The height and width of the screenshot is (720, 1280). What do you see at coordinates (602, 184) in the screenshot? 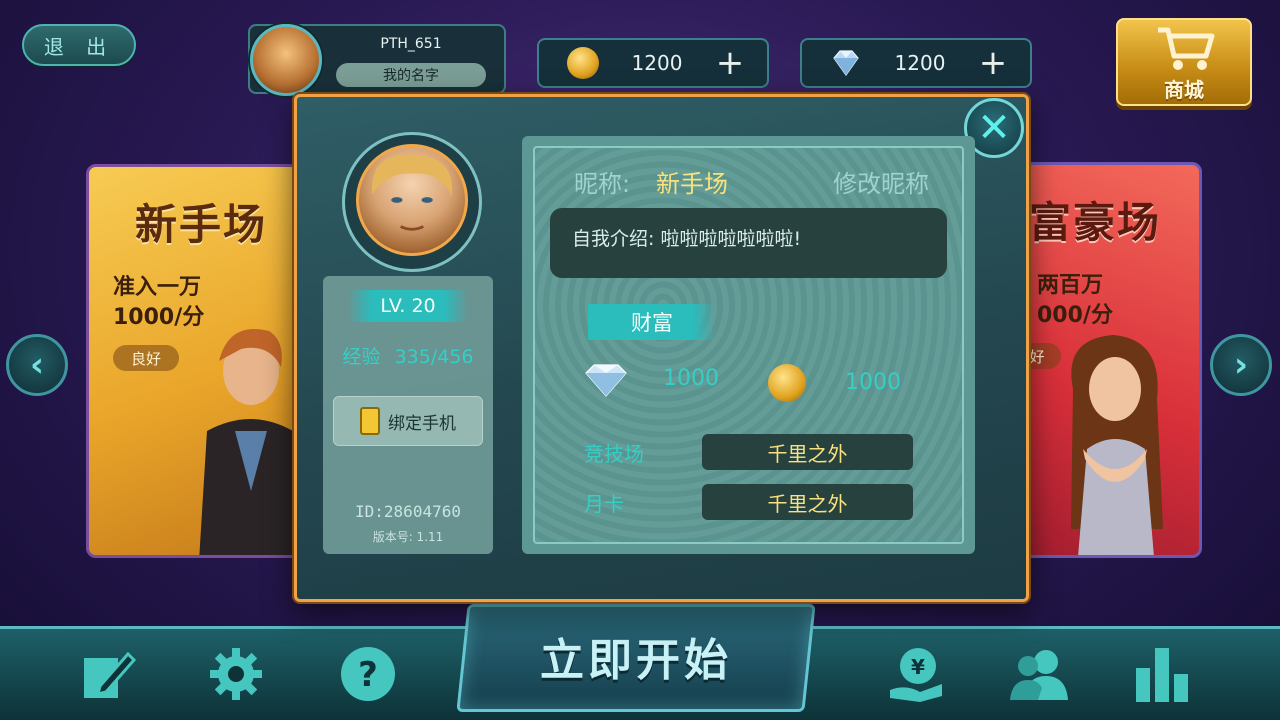
I see `nickname-label: 昵称:` at bounding box center [602, 184].